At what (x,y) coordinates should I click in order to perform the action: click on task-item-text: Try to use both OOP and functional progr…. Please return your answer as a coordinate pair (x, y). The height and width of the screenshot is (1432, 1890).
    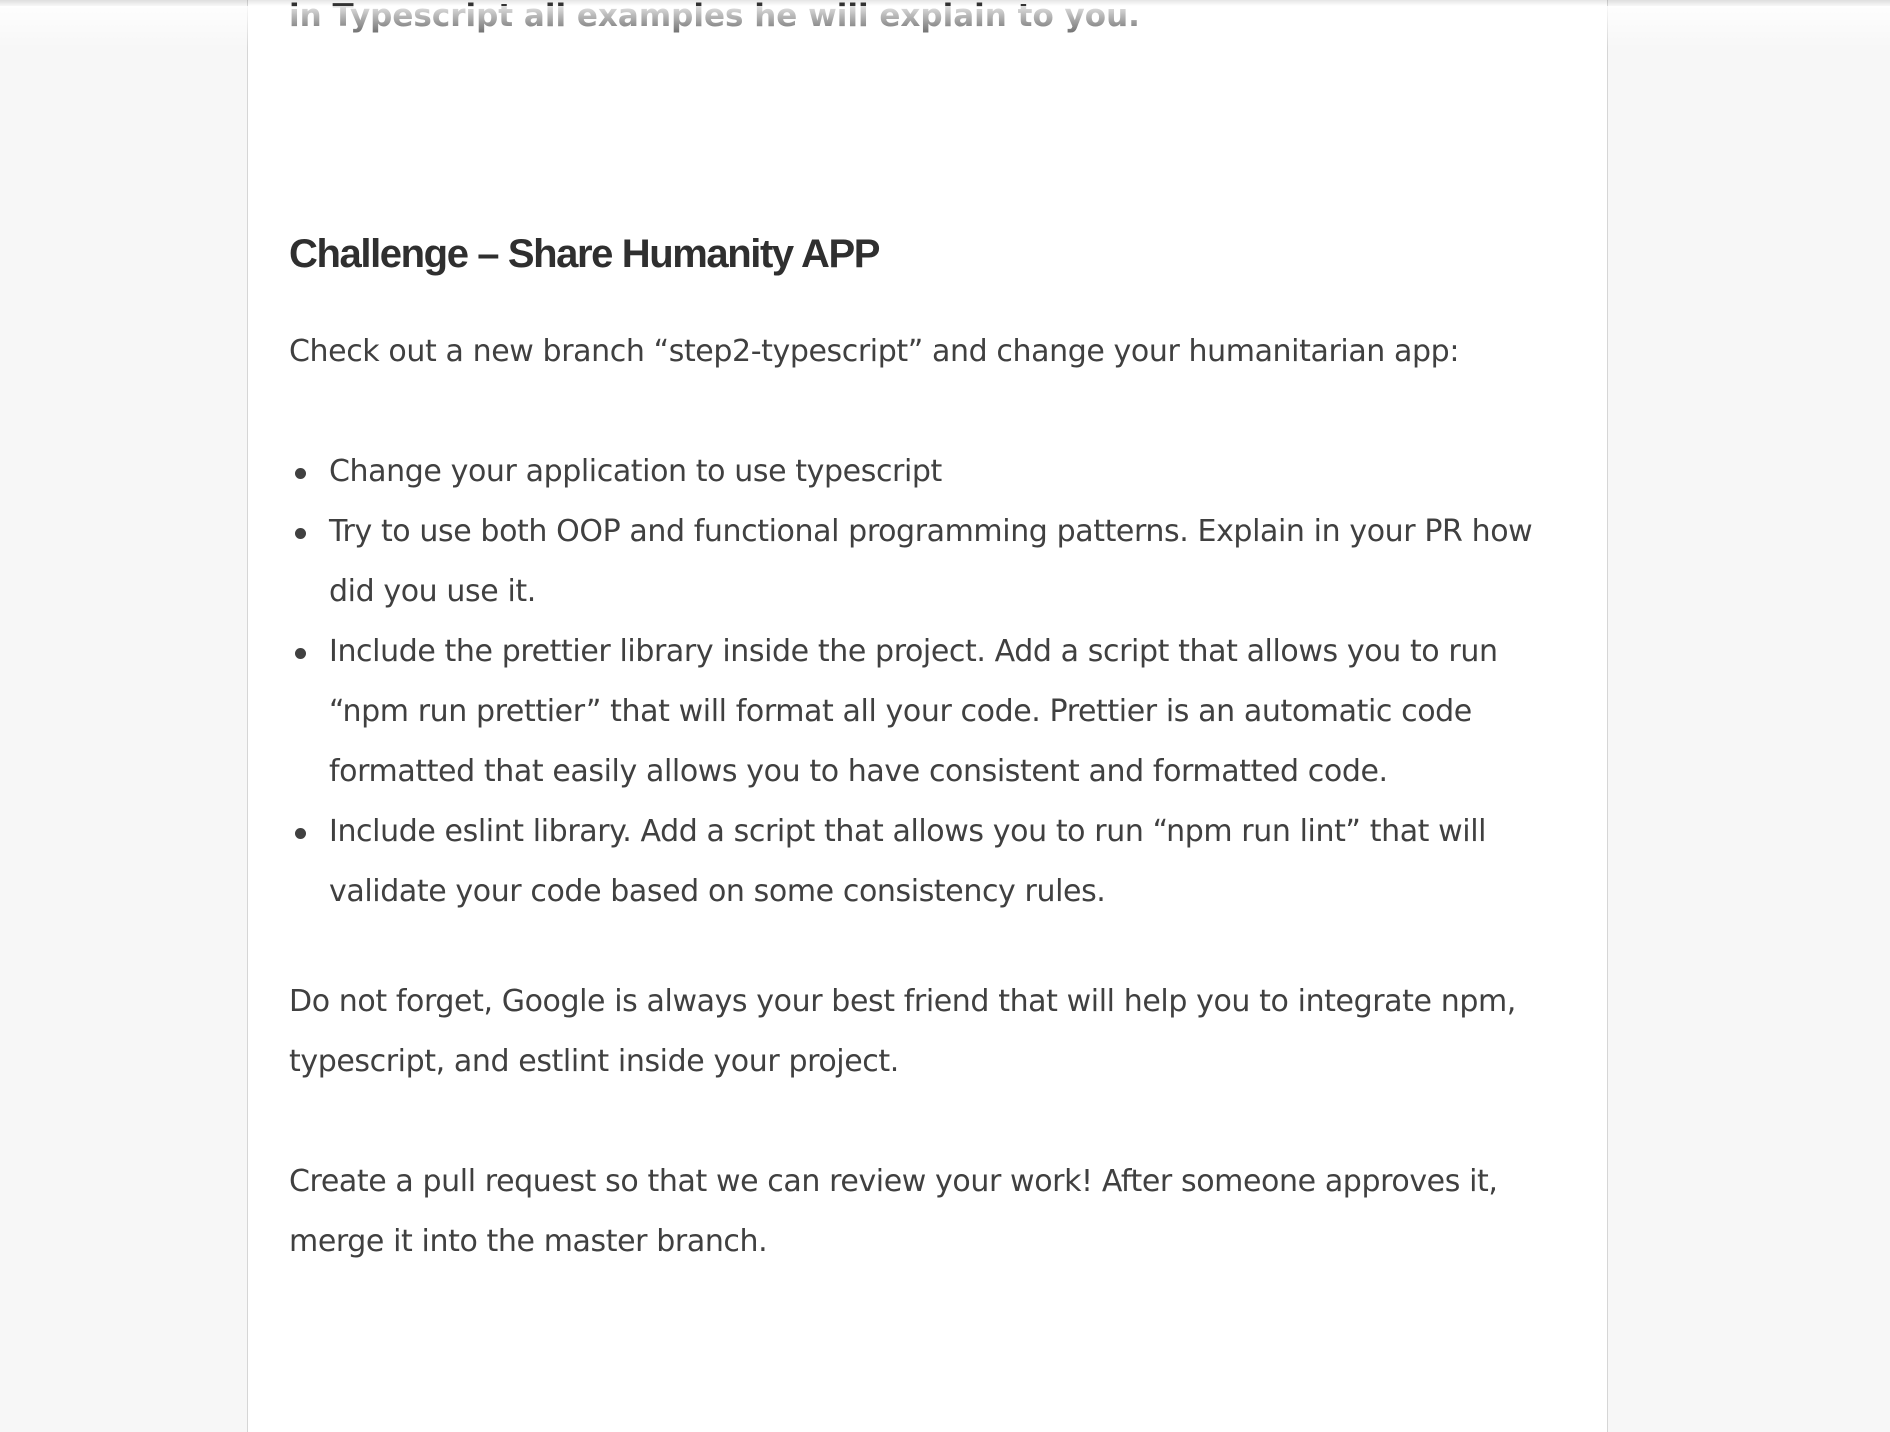
    Looking at the image, I should click on (931, 561).